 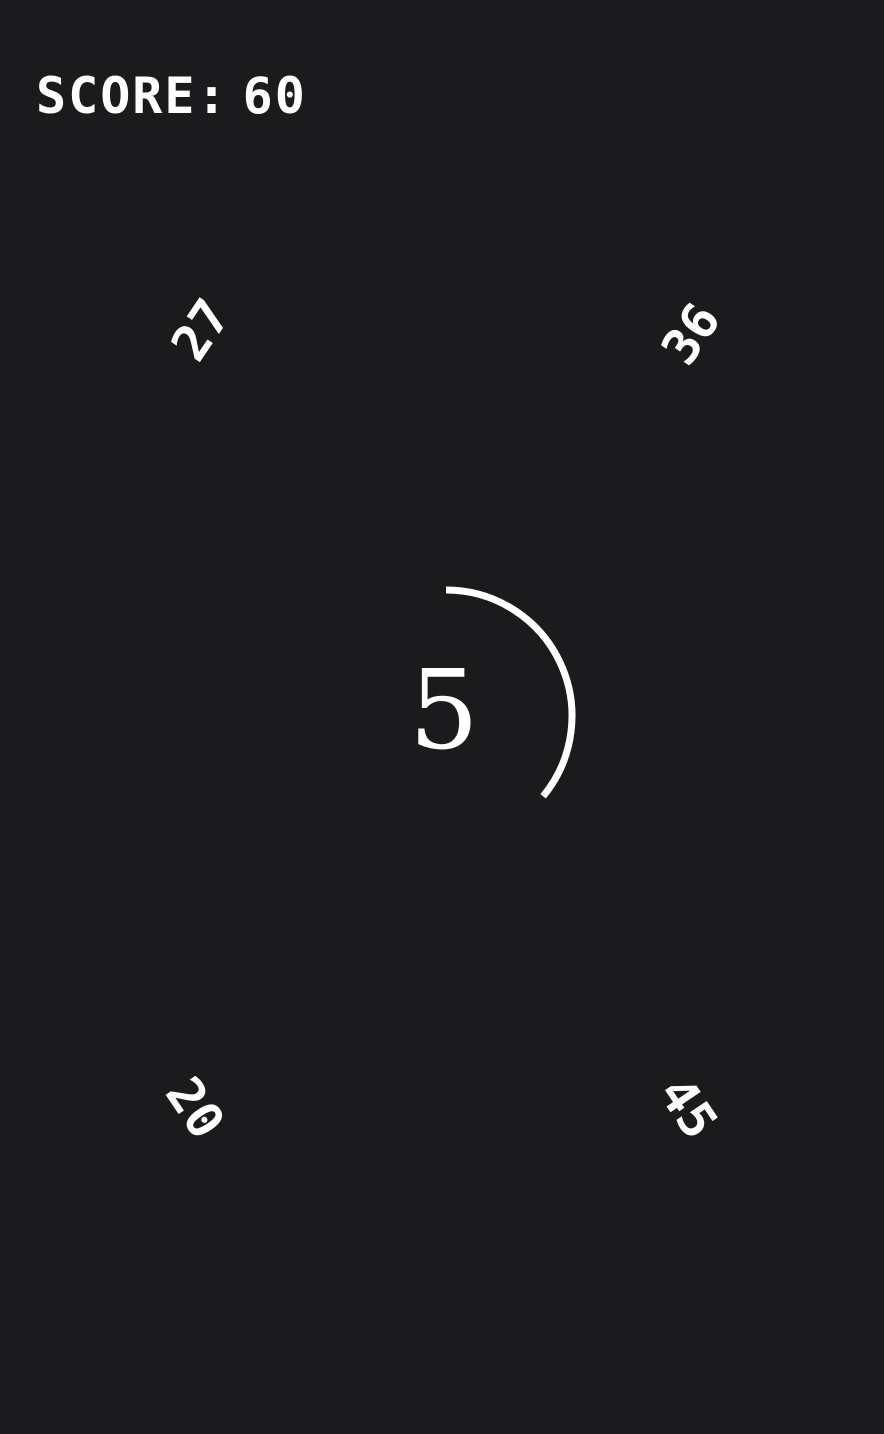 I want to click on number-tile-bottom-left: 20, so click(x=195, y=1108).